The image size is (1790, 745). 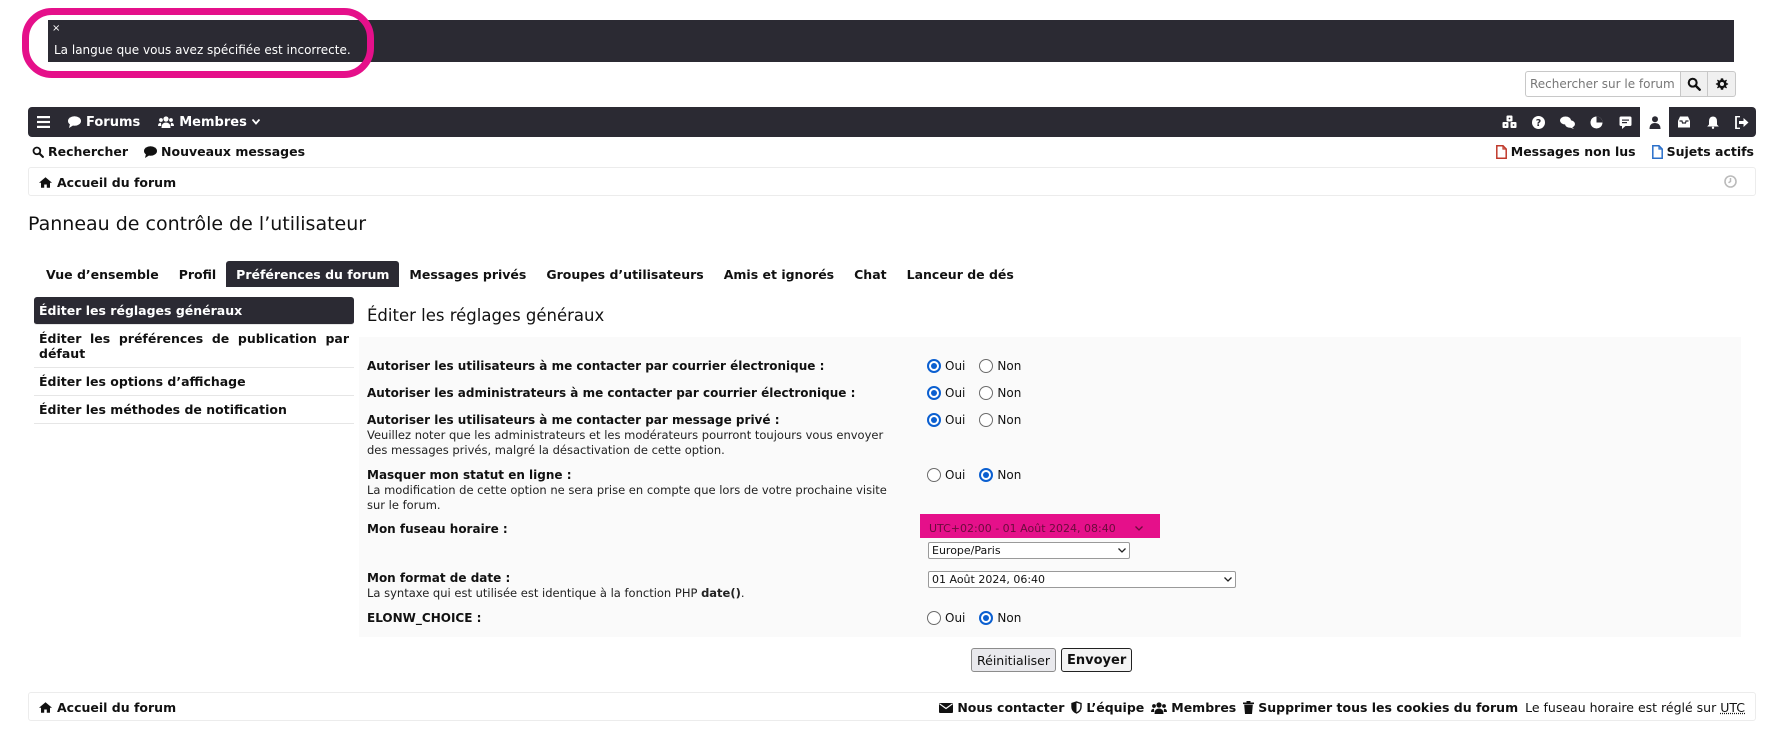 What do you see at coordinates (1097, 660) in the screenshot?
I see `submit-button: Envoyer` at bounding box center [1097, 660].